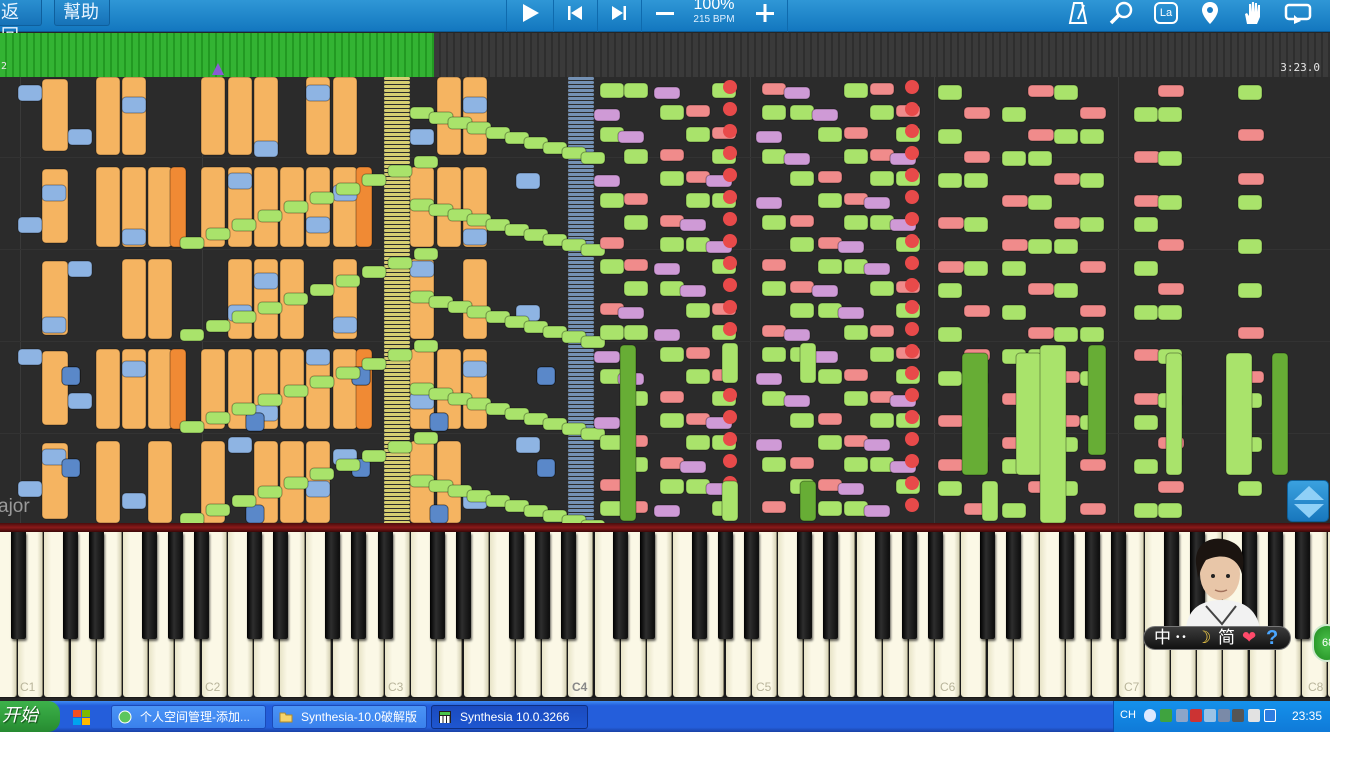  I want to click on plus-icon, so click(765, 13).